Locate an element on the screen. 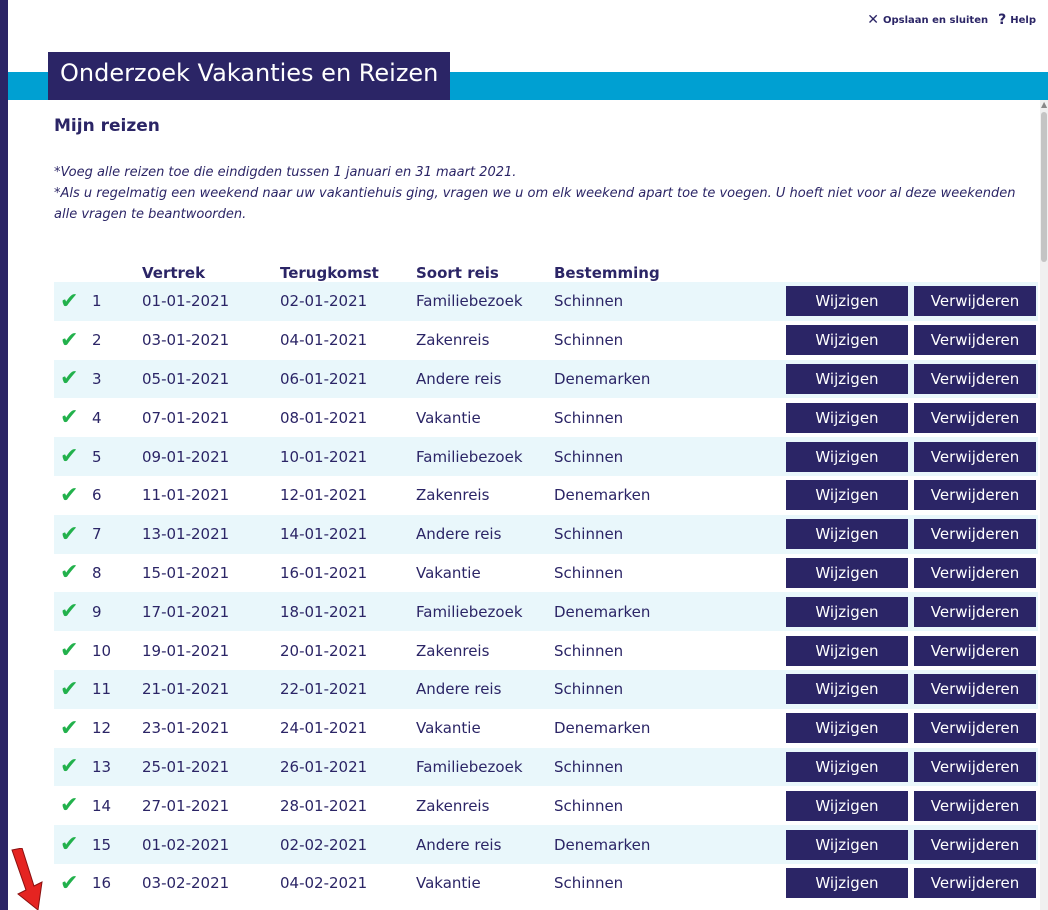 The width and height of the screenshot is (1048, 910). save-and-close-link: ✕ Opslaan en sluiten is located at coordinates (927, 20).